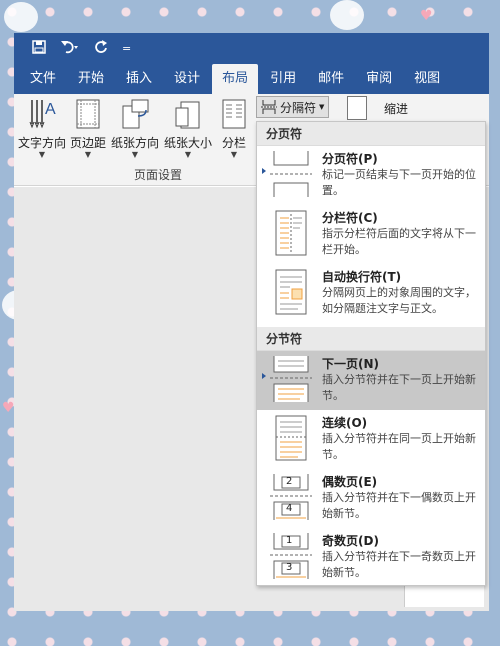 Image resolution: width=500 pixels, height=646 pixels. Describe the element at coordinates (291, 174) in the screenshot. I see `page-break-icon` at that location.